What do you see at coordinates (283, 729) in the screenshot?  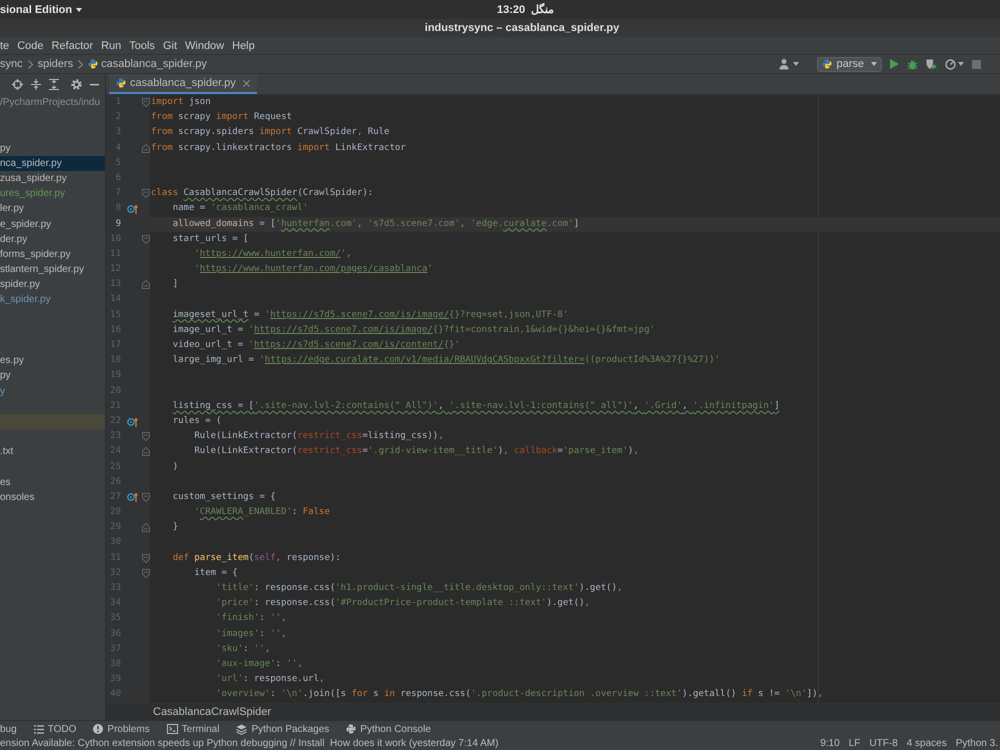 I see `tool-window-button: Python Packages` at bounding box center [283, 729].